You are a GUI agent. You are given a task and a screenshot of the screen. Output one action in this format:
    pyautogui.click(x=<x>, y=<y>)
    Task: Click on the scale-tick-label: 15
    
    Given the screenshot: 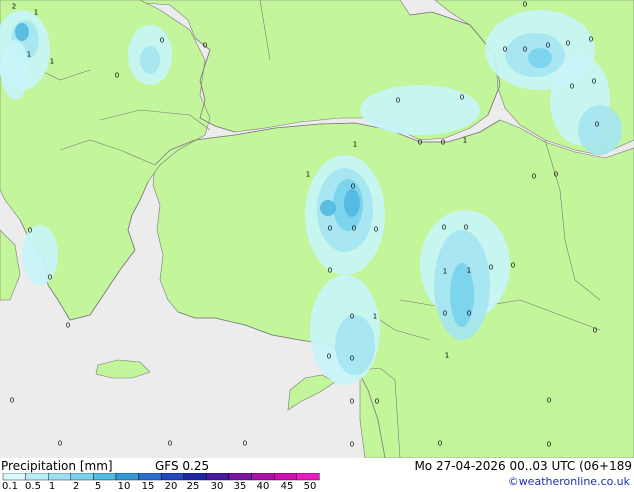 What is the action you would take?
    pyautogui.click(x=148, y=486)
    